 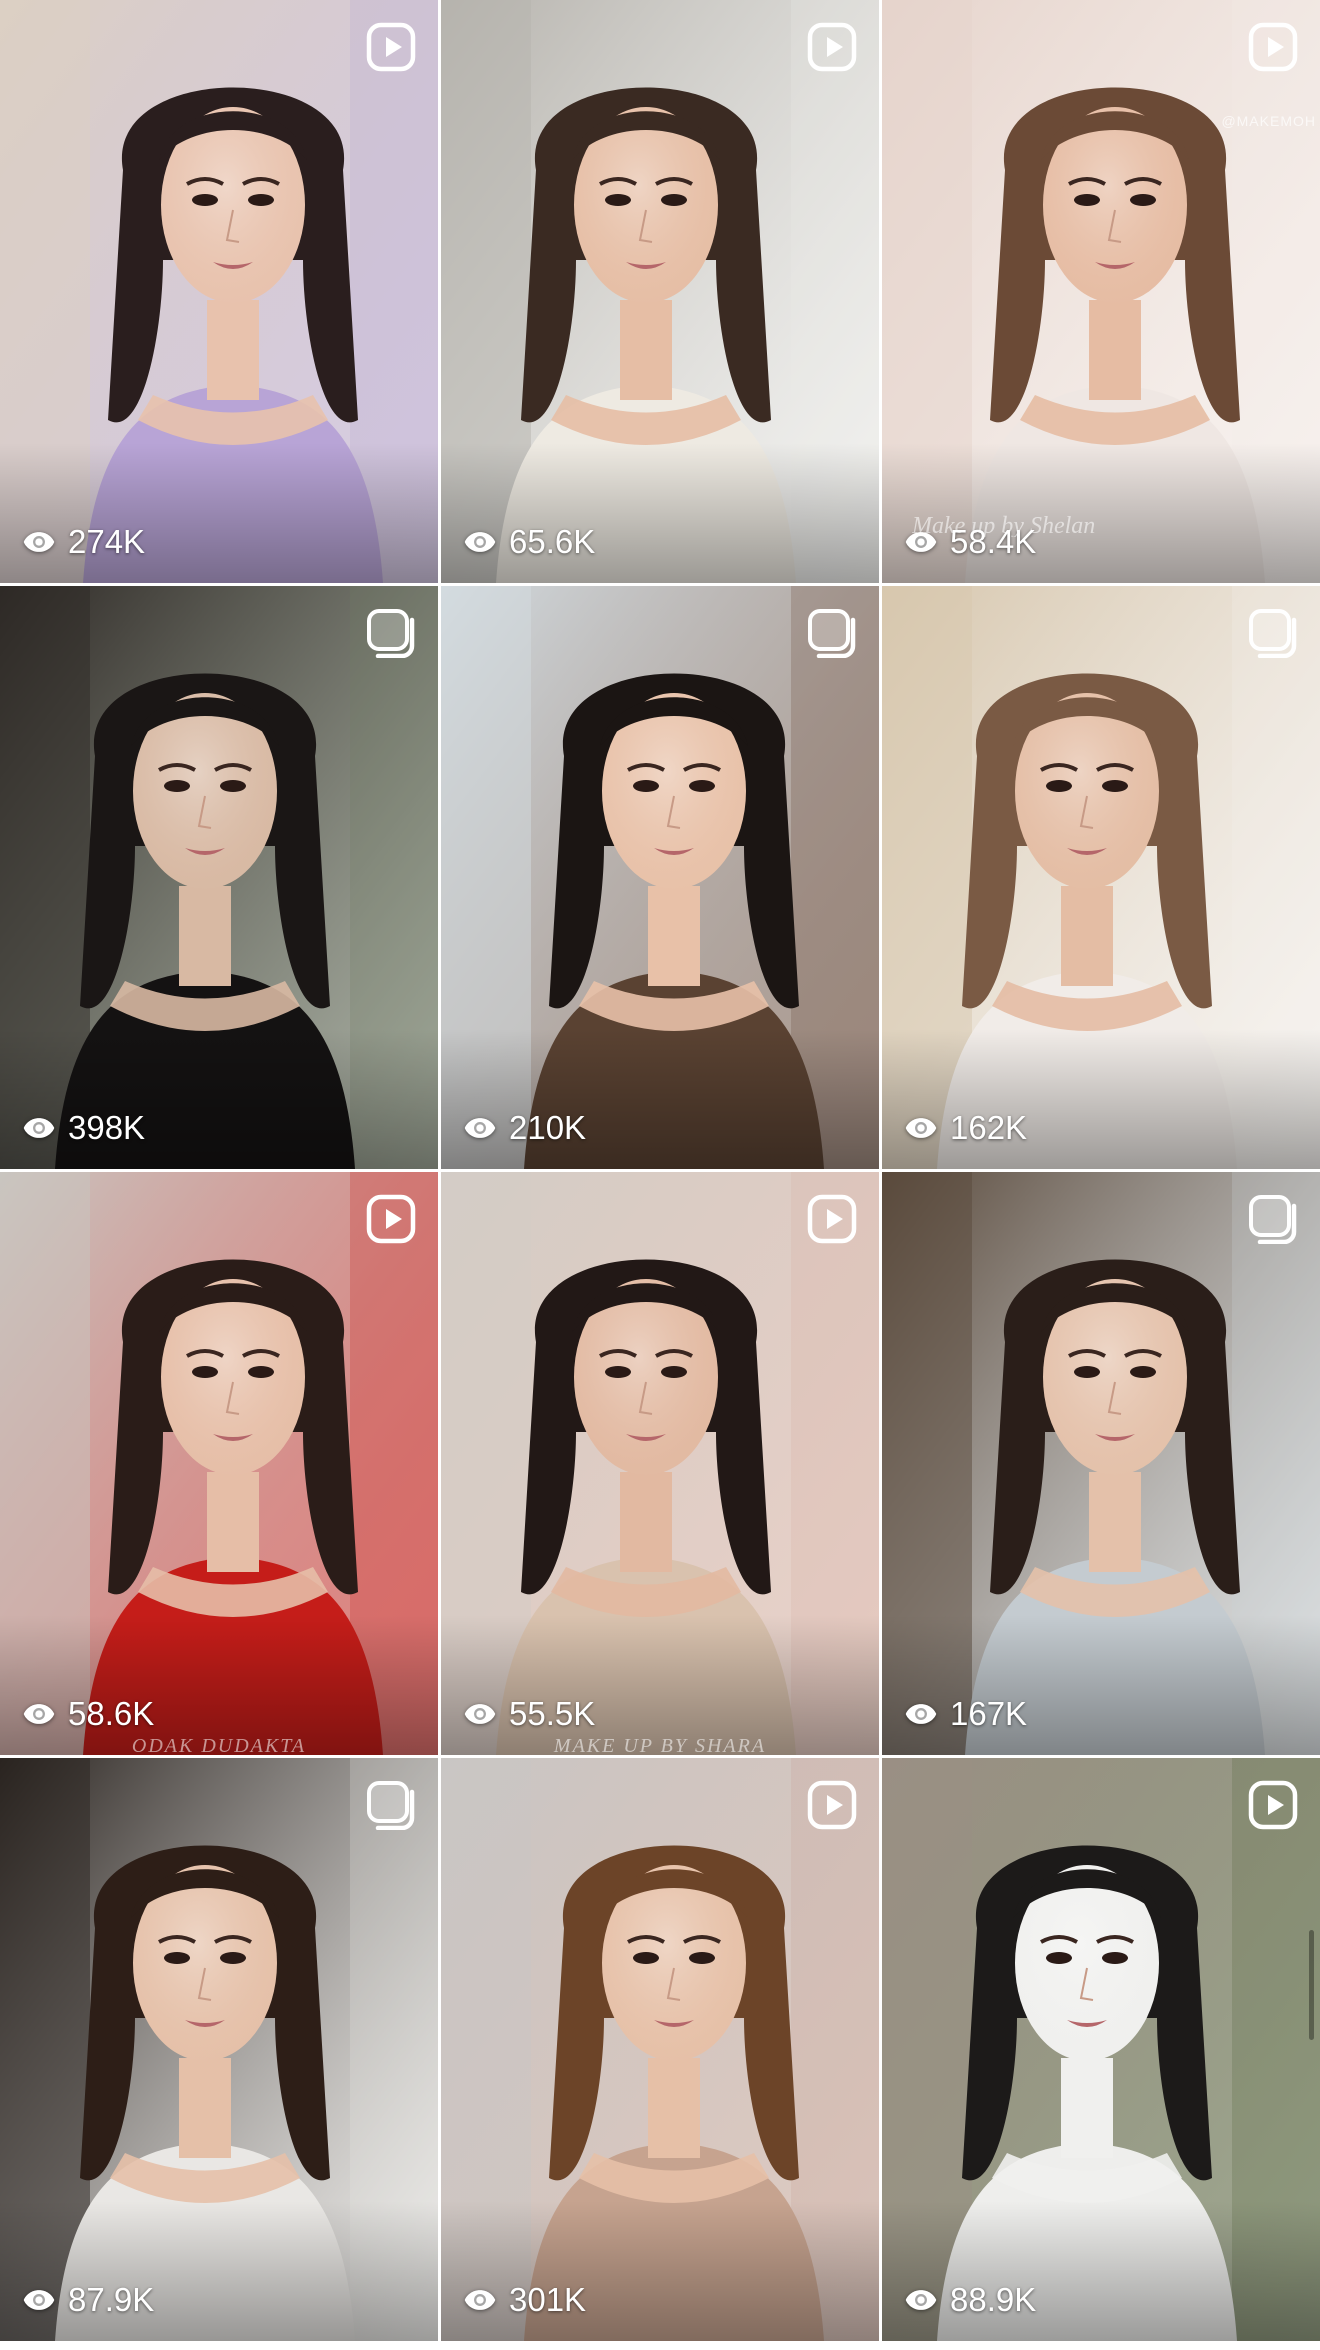 I want to click on view-count: 167K, so click(x=965, y=1714).